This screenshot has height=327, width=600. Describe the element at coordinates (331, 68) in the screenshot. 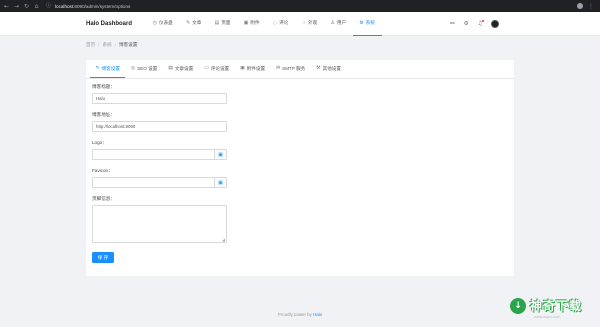

I see `tab-label: 其他设置` at that location.